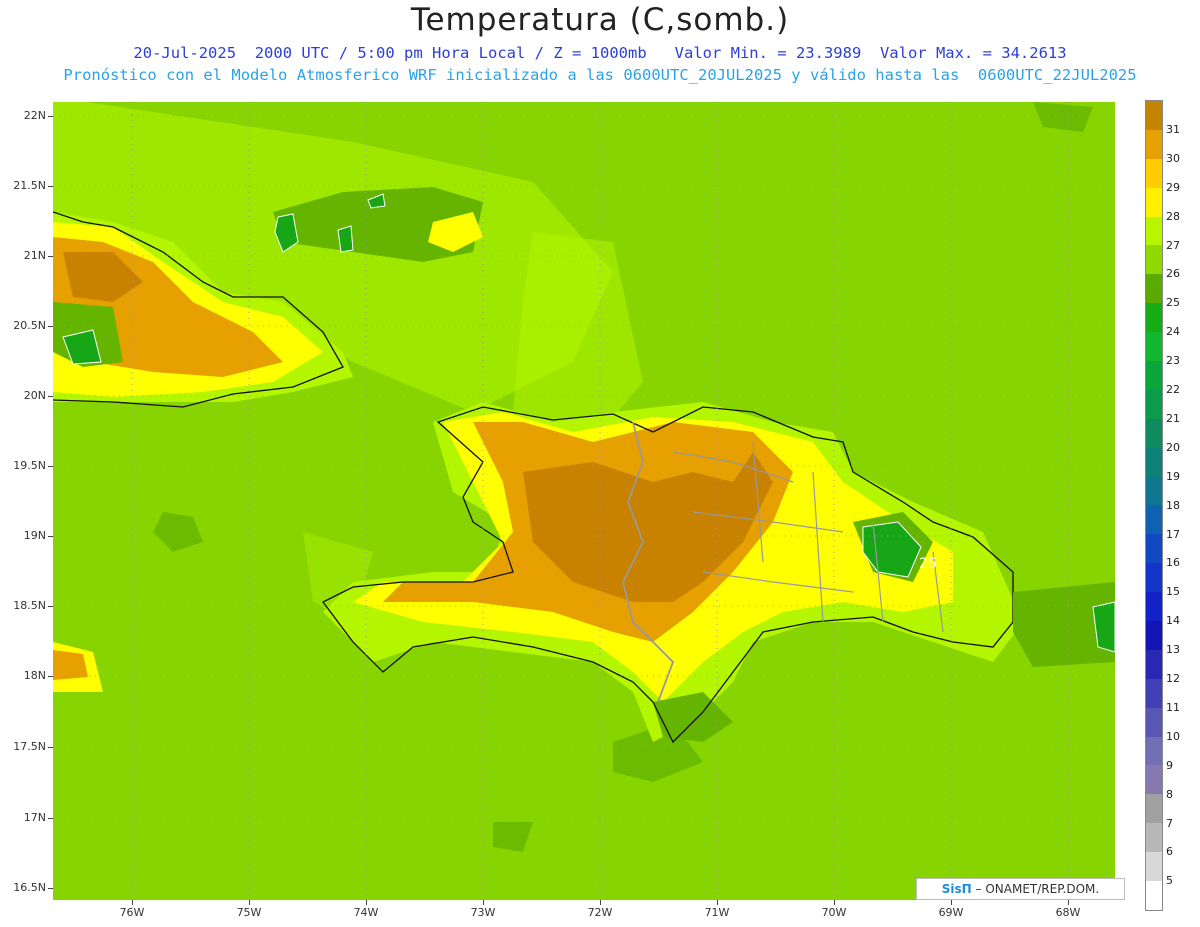 The height and width of the screenshot is (927, 1200). I want to click on sea-warm-east, so click(578, 337).